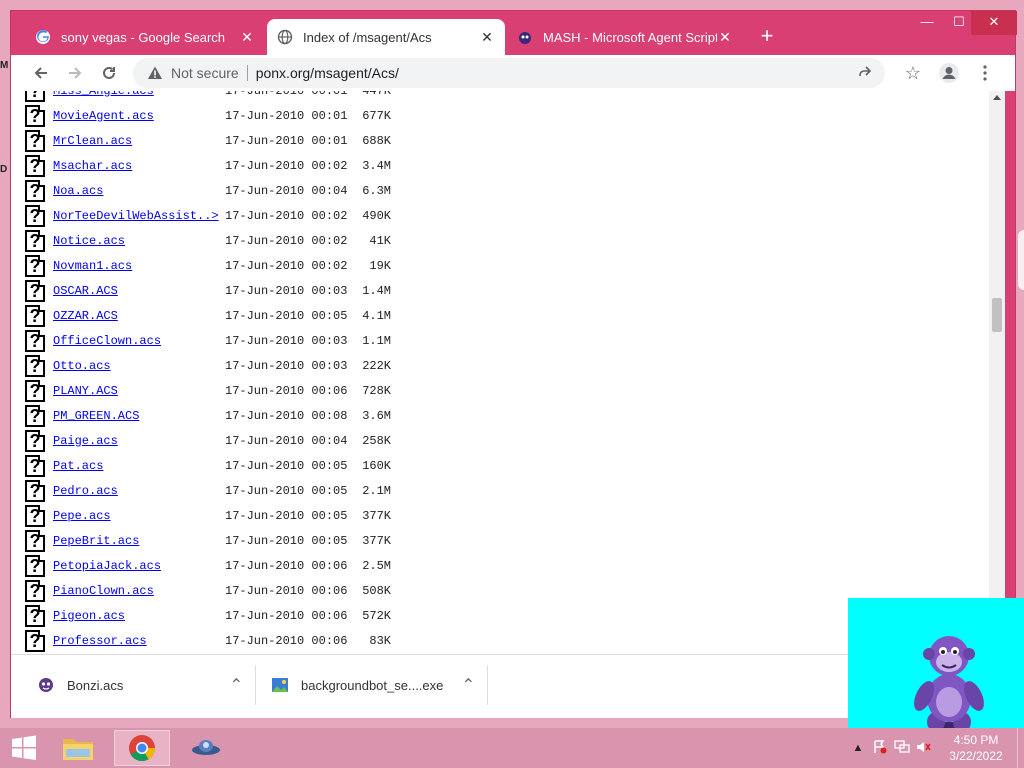 The width and height of the screenshot is (1024, 768). I want to click on vertical-scrollbar, so click(997, 372).